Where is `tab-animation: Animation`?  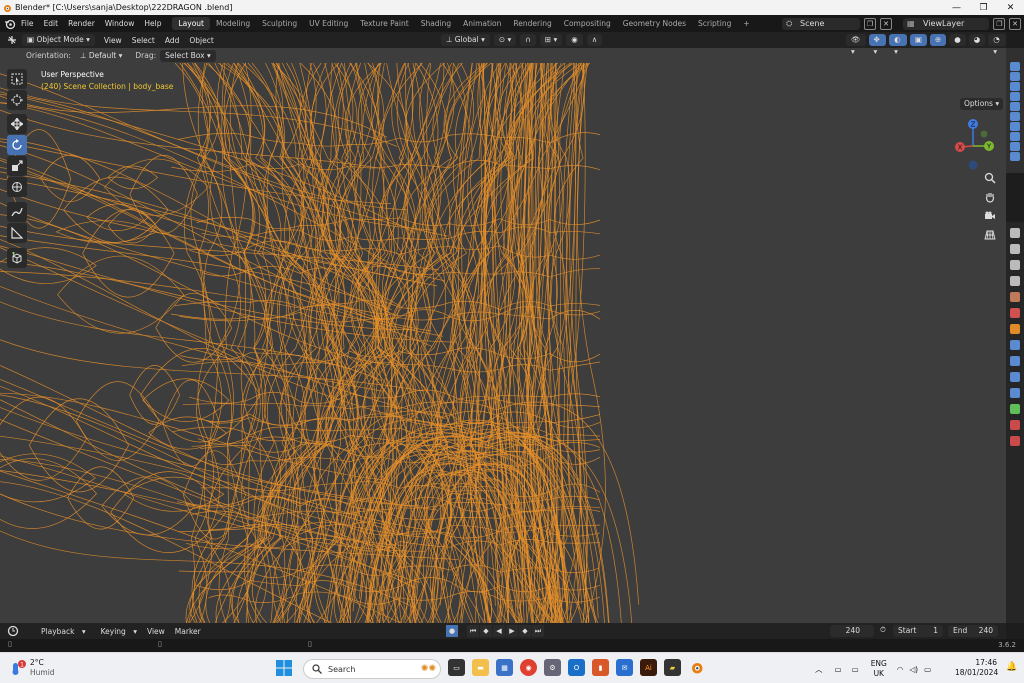 tab-animation: Animation is located at coordinates (482, 23).